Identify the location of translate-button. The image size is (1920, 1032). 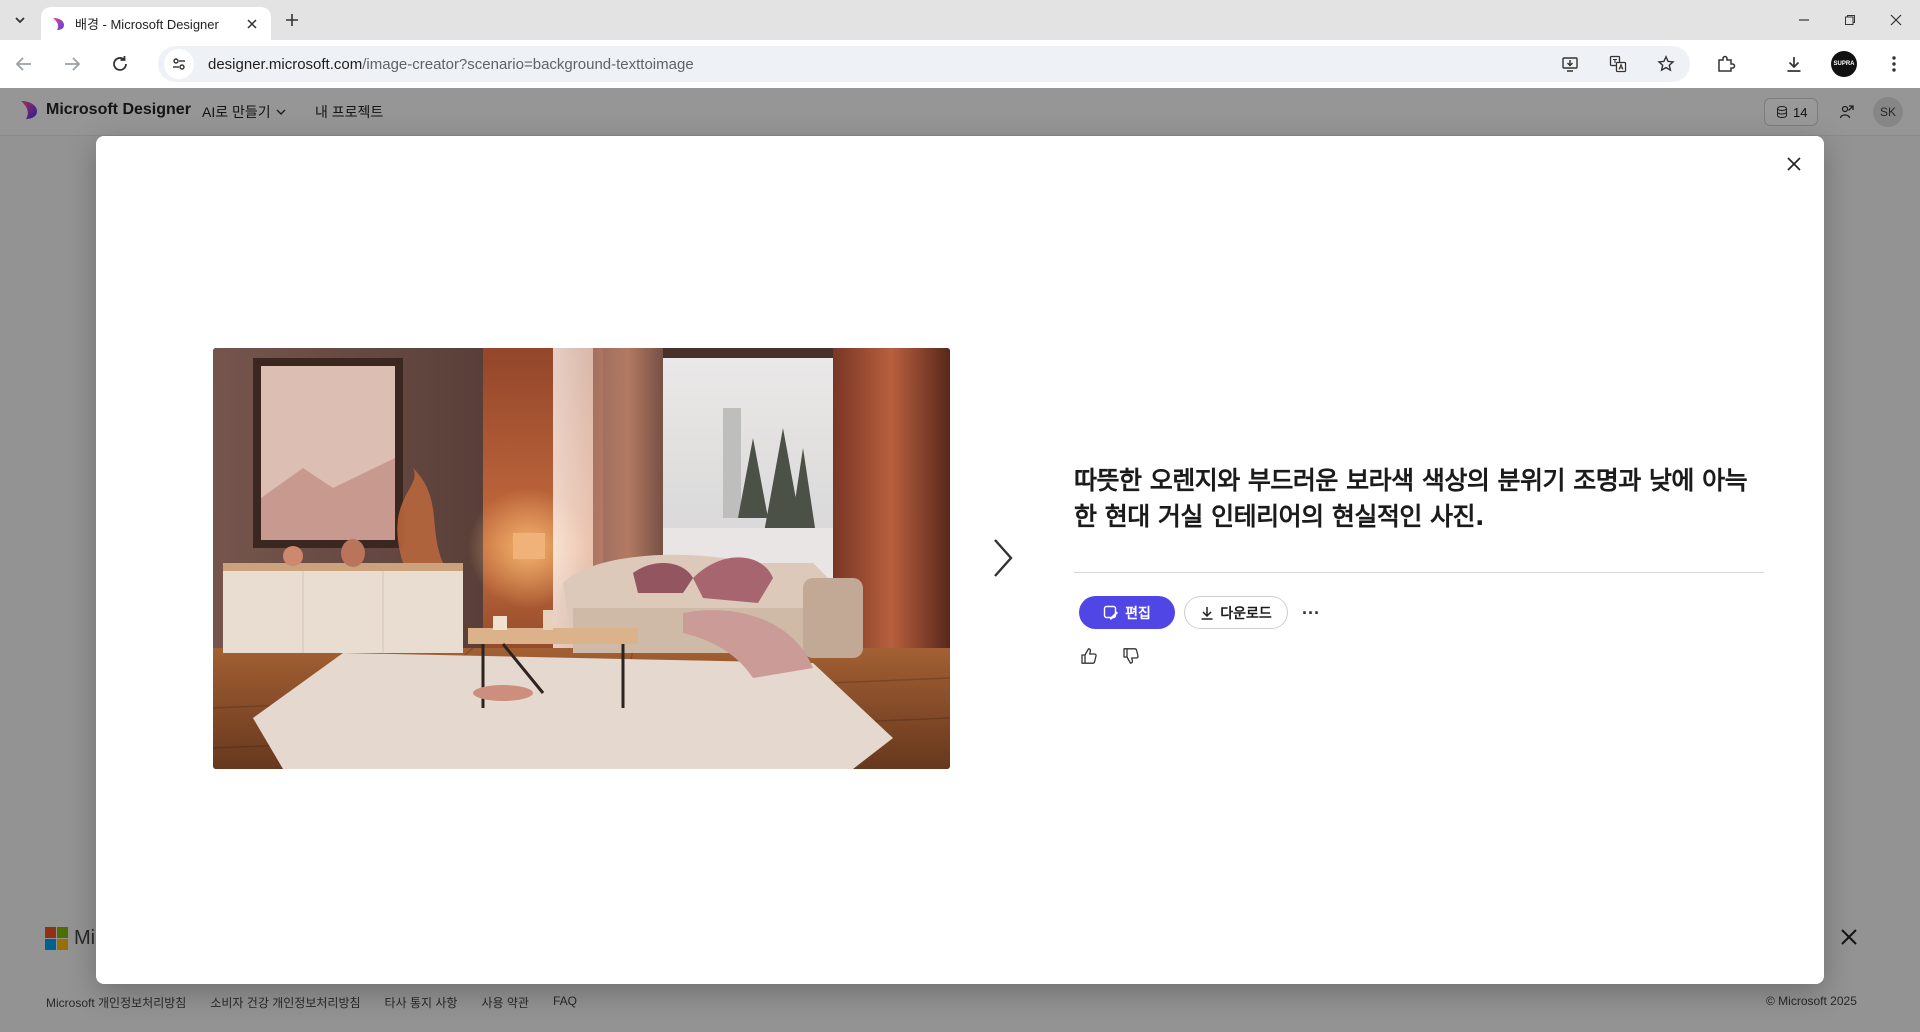
(1618, 64).